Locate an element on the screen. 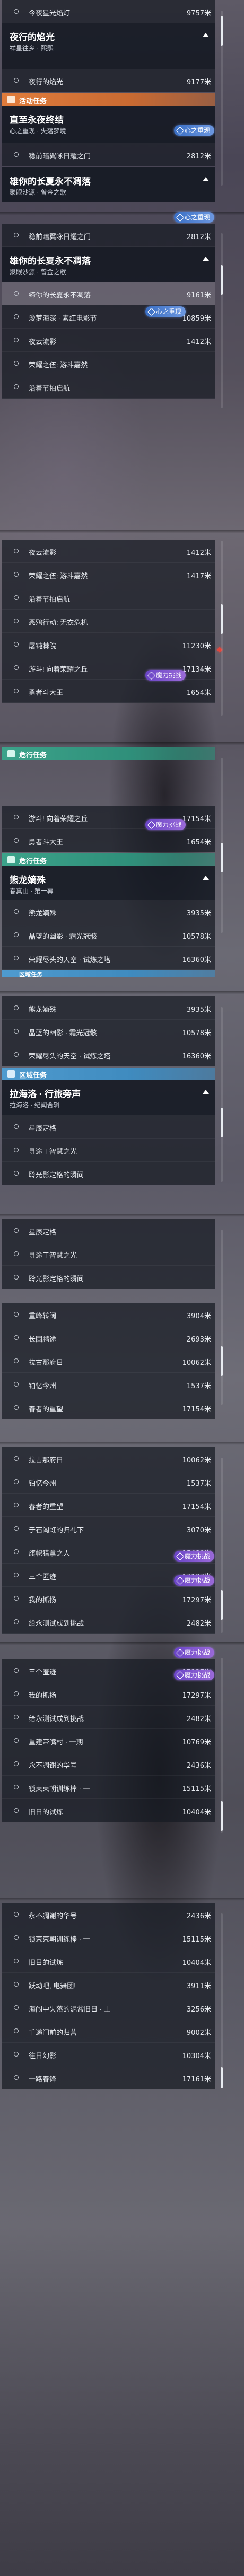  group-title: 雄你的长夏永不凋落 is located at coordinates (51, 261).